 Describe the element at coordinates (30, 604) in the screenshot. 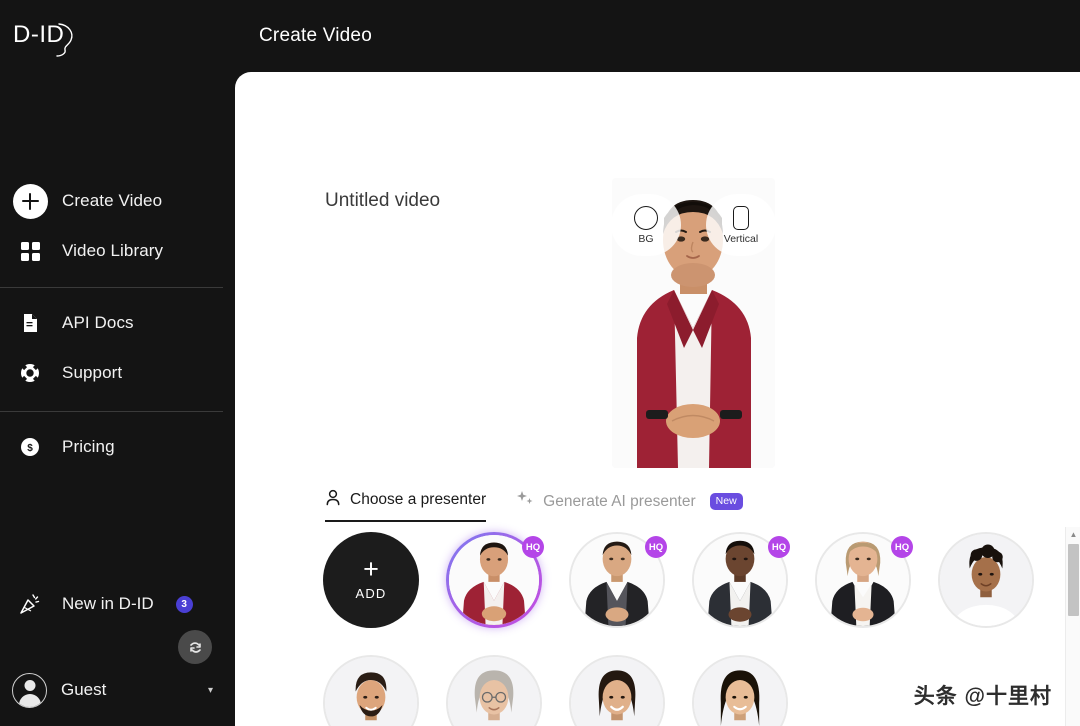

I see `party-popper-icon` at that location.